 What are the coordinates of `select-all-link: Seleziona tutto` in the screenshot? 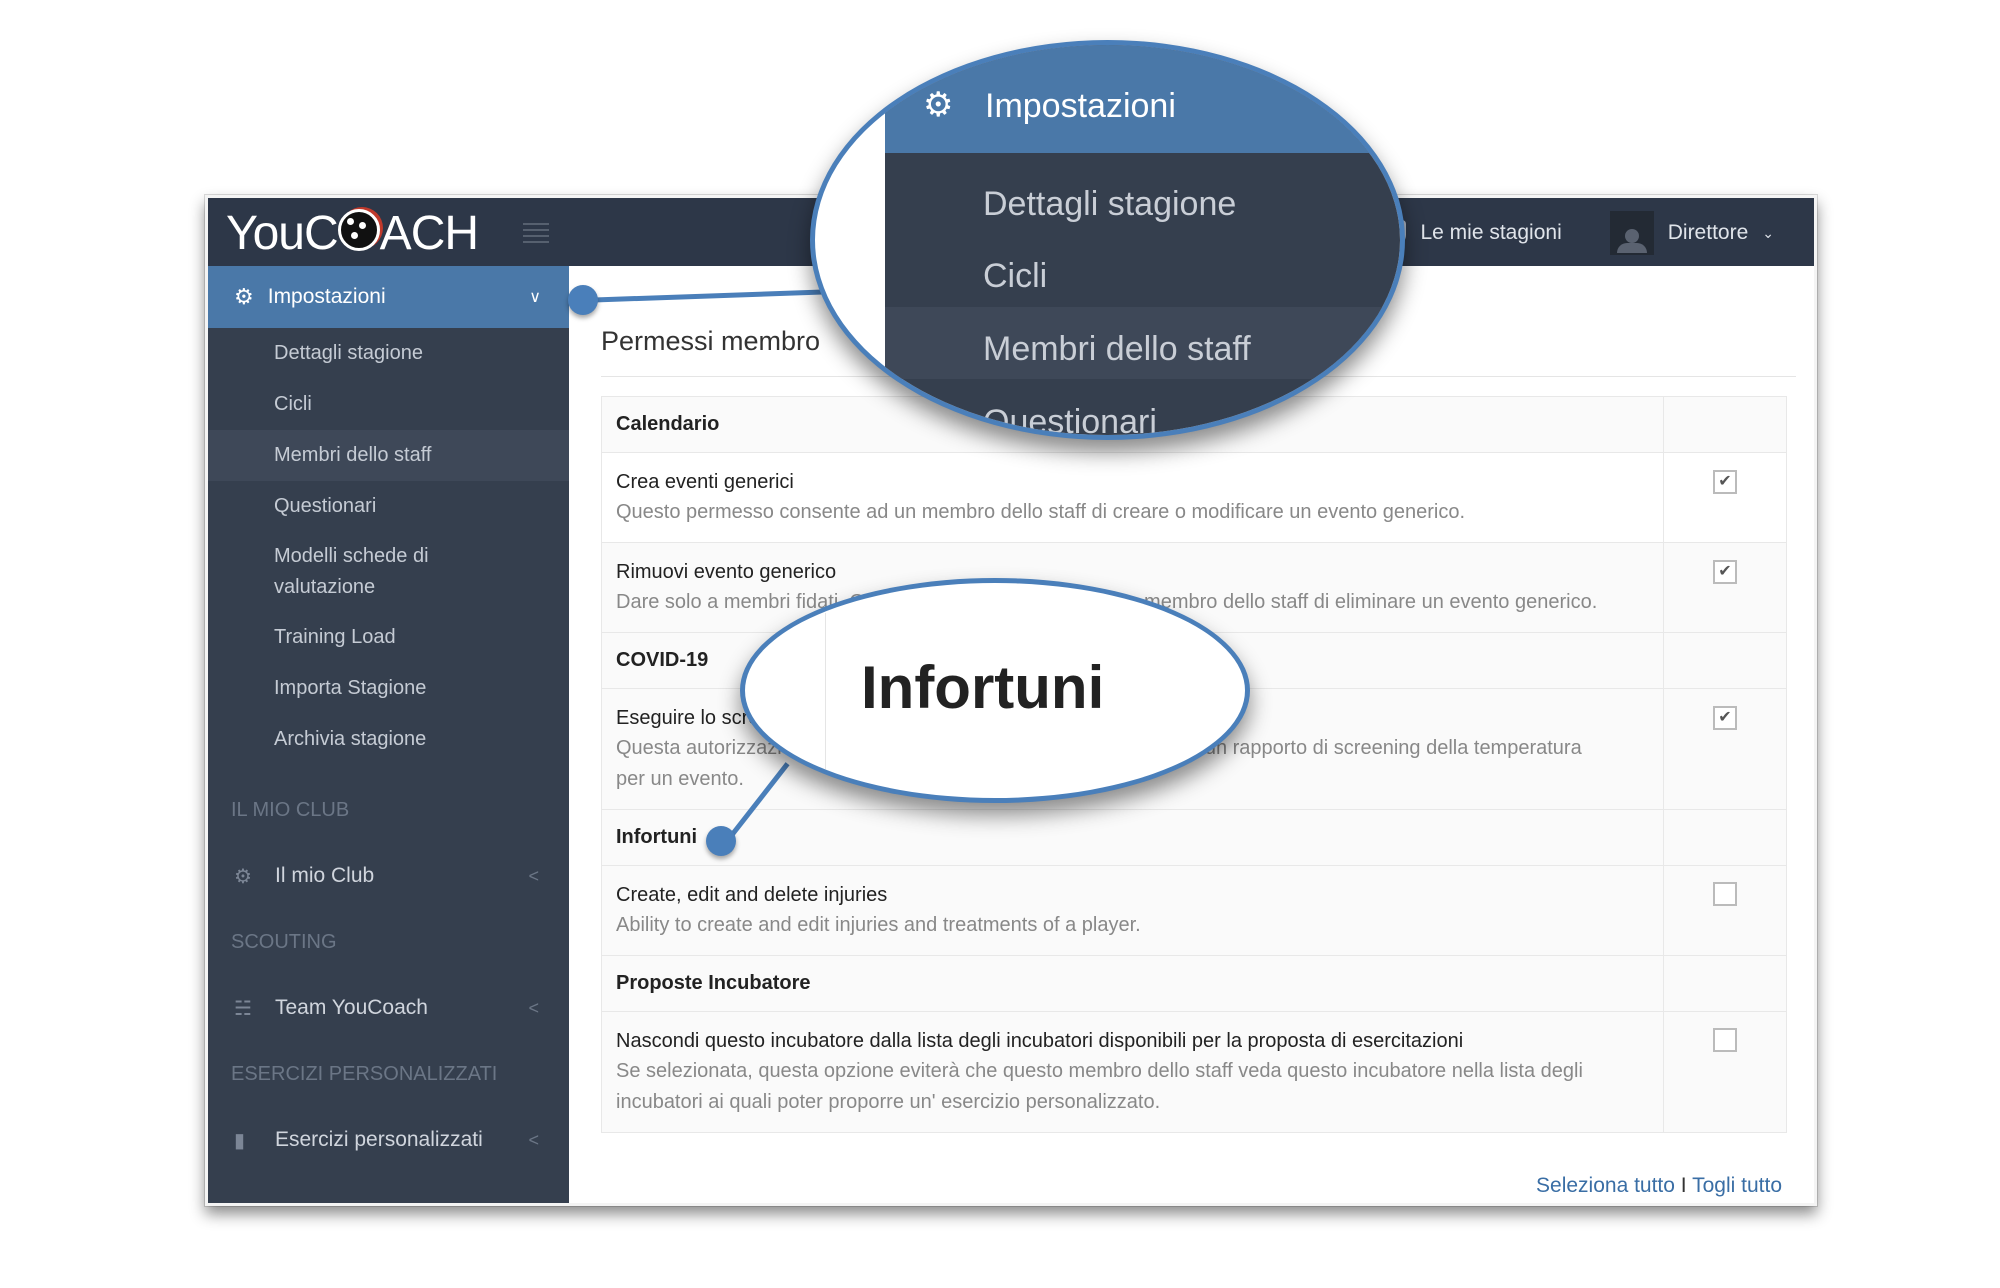 It's located at (1605, 1185).